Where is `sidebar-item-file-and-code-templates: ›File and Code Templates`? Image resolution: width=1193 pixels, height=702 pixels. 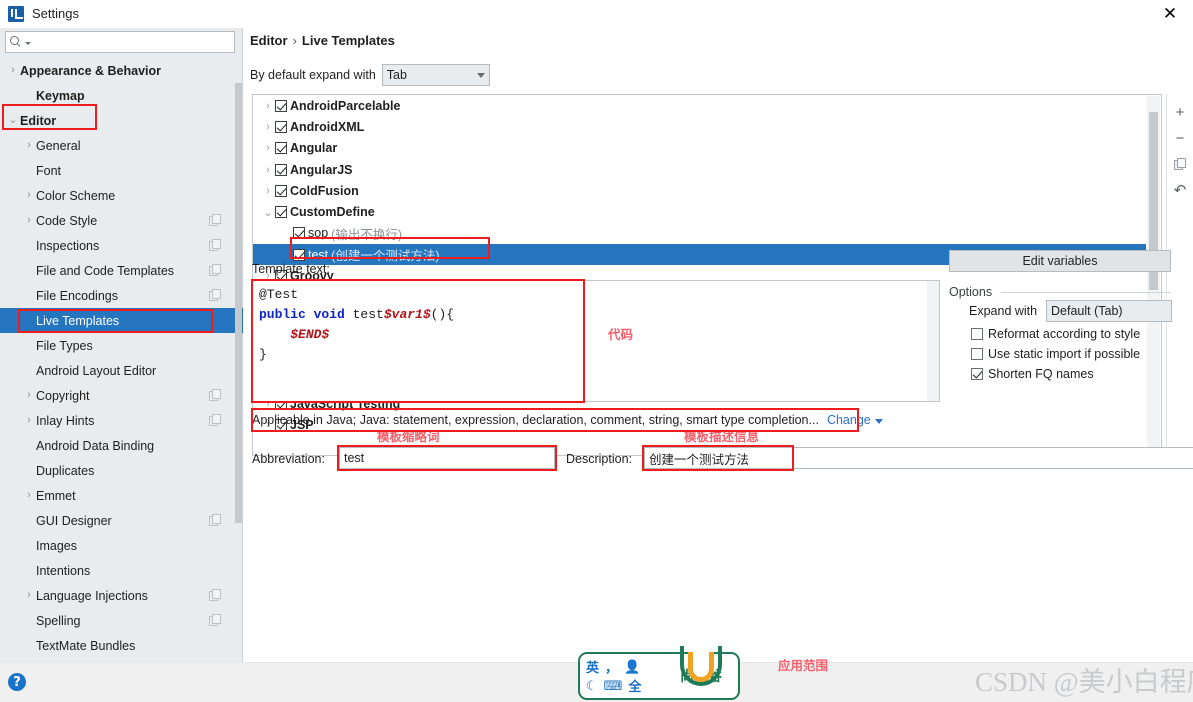
sidebar-item-file-and-code-templates: ›File and Code Templates is located at coordinates (118, 270).